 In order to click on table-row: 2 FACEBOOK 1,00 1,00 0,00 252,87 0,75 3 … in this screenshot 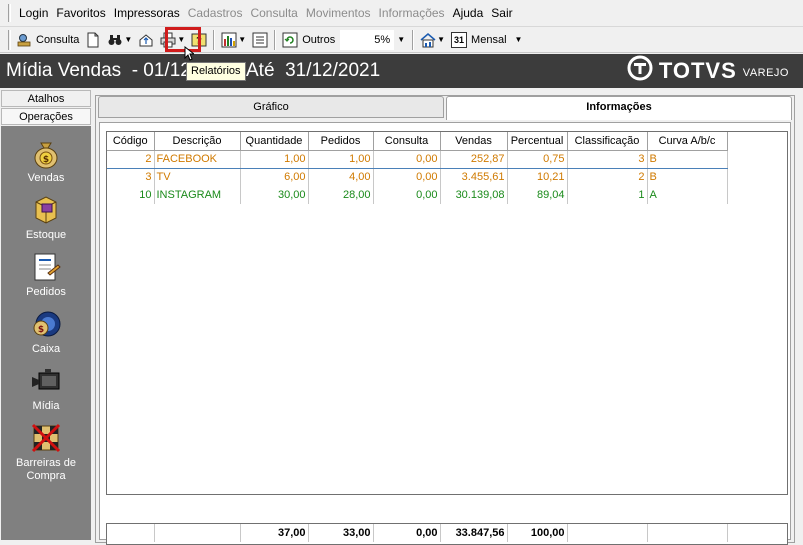, I will do `click(417, 159)`.